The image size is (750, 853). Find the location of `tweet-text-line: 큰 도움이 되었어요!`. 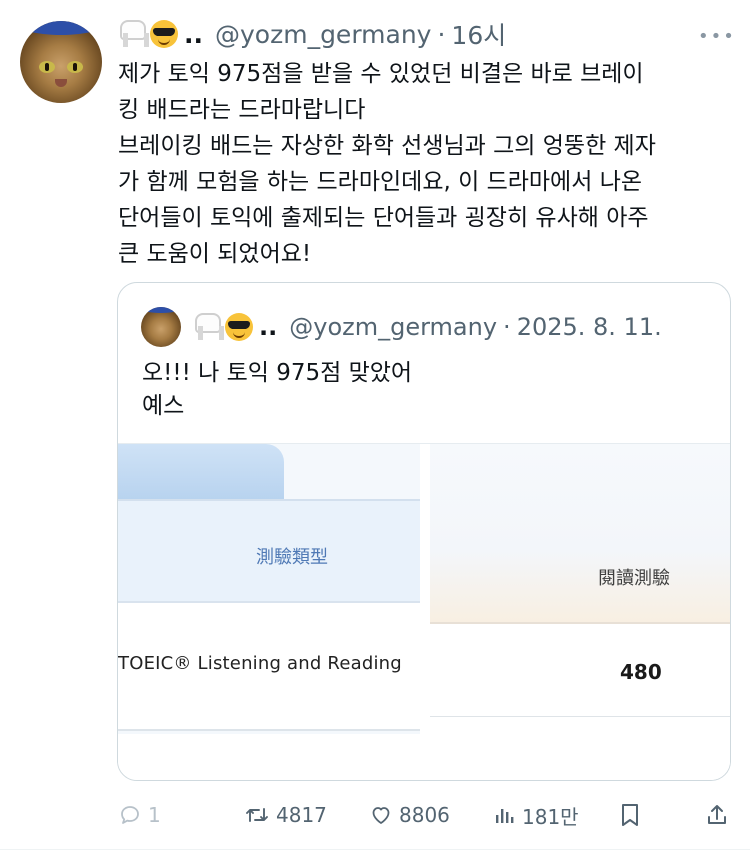

tweet-text-line: 큰 도움이 되었어요! is located at coordinates (215, 254).